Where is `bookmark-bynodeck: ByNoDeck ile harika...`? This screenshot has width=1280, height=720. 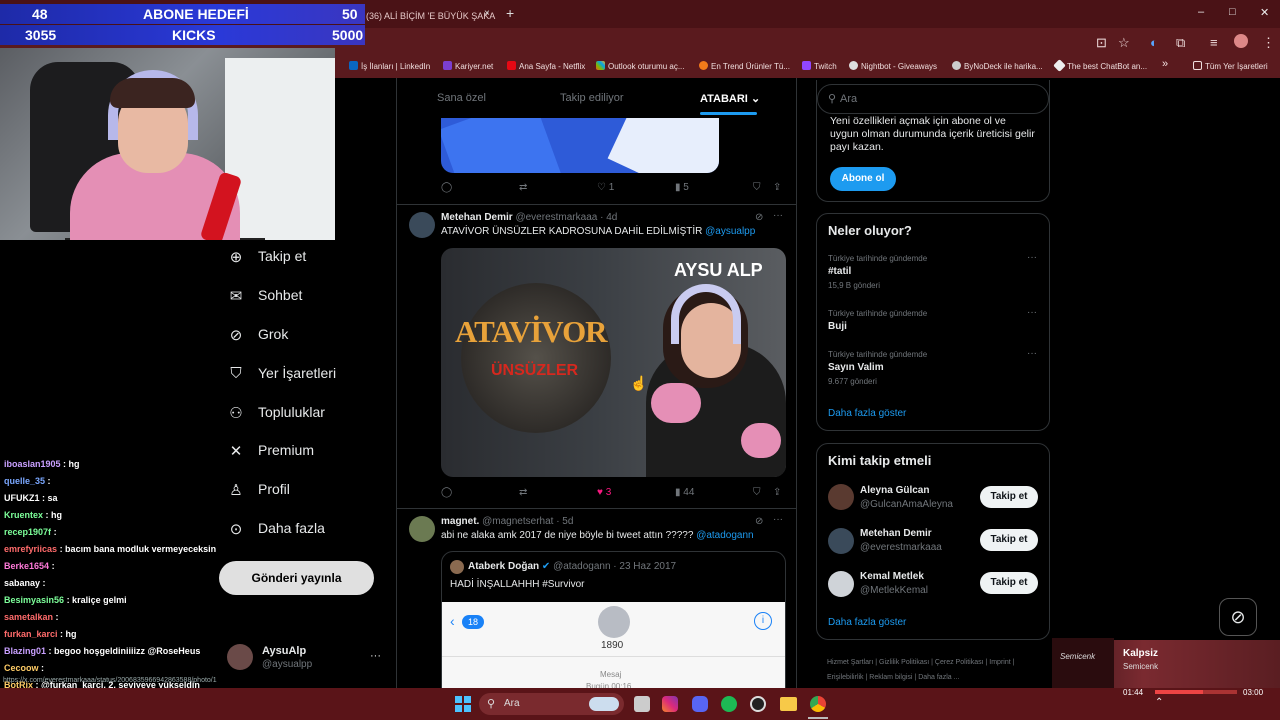
bookmark-bynodeck: ByNoDeck ile harika... is located at coordinates (997, 66).